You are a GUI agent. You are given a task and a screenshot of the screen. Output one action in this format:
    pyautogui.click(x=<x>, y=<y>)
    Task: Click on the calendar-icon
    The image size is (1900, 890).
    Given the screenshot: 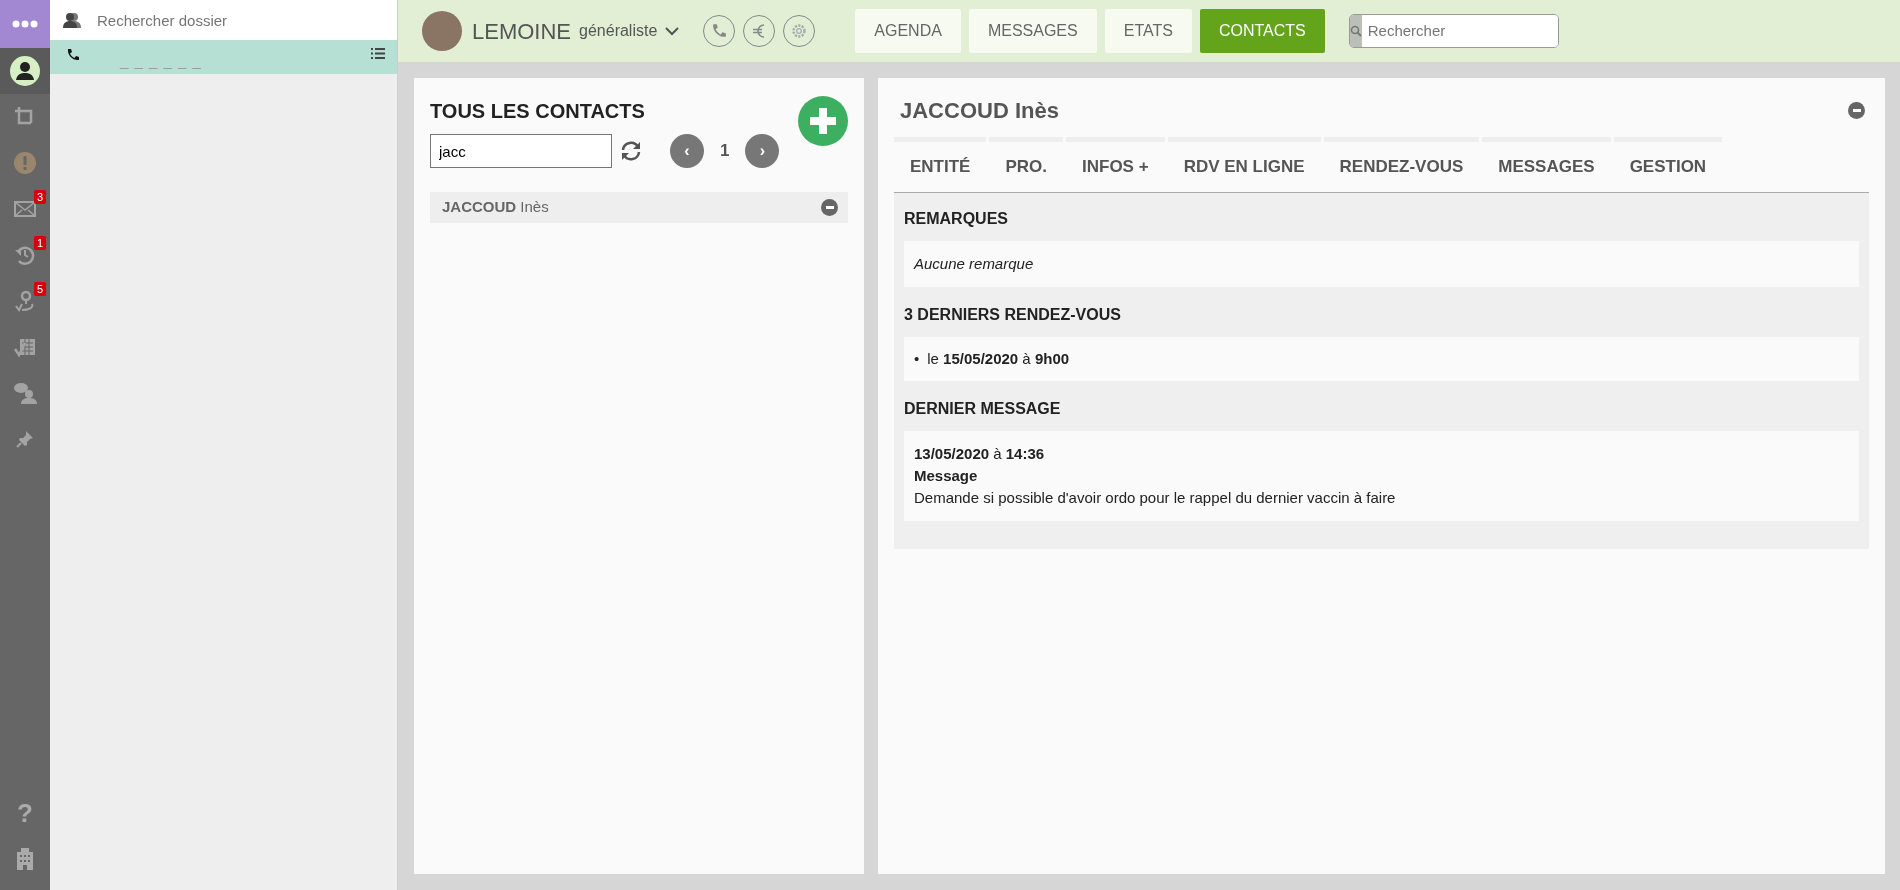 What is the action you would take?
    pyautogui.click(x=25, y=347)
    